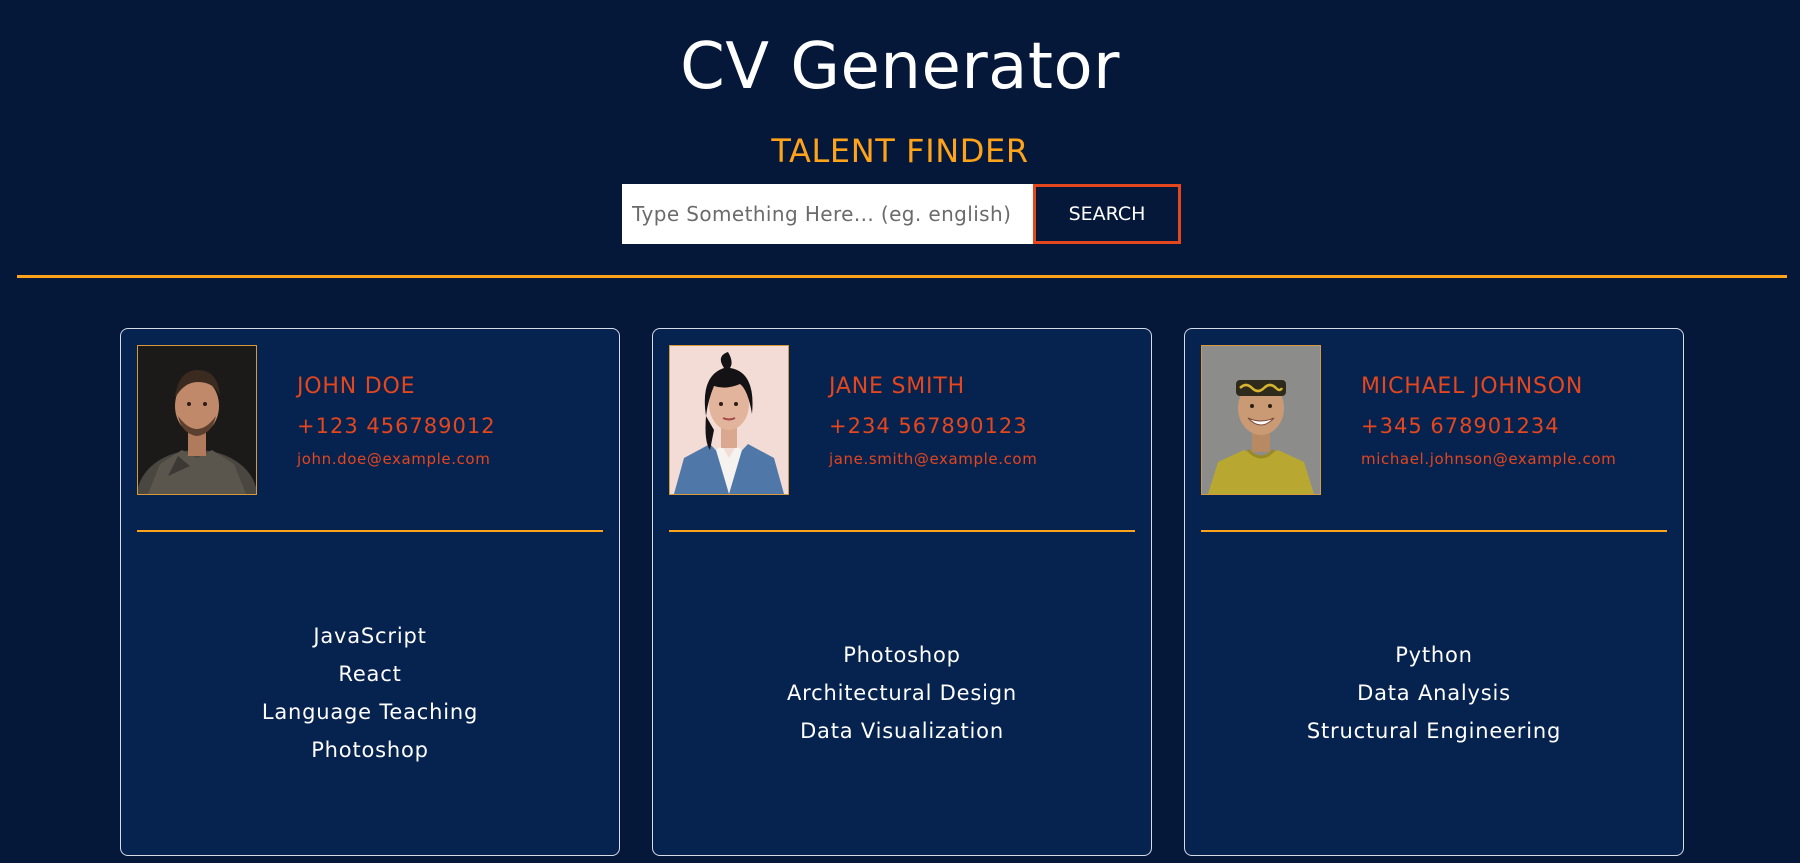  What do you see at coordinates (933, 459) in the screenshot?
I see `person-email: jane.smith@example.com` at bounding box center [933, 459].